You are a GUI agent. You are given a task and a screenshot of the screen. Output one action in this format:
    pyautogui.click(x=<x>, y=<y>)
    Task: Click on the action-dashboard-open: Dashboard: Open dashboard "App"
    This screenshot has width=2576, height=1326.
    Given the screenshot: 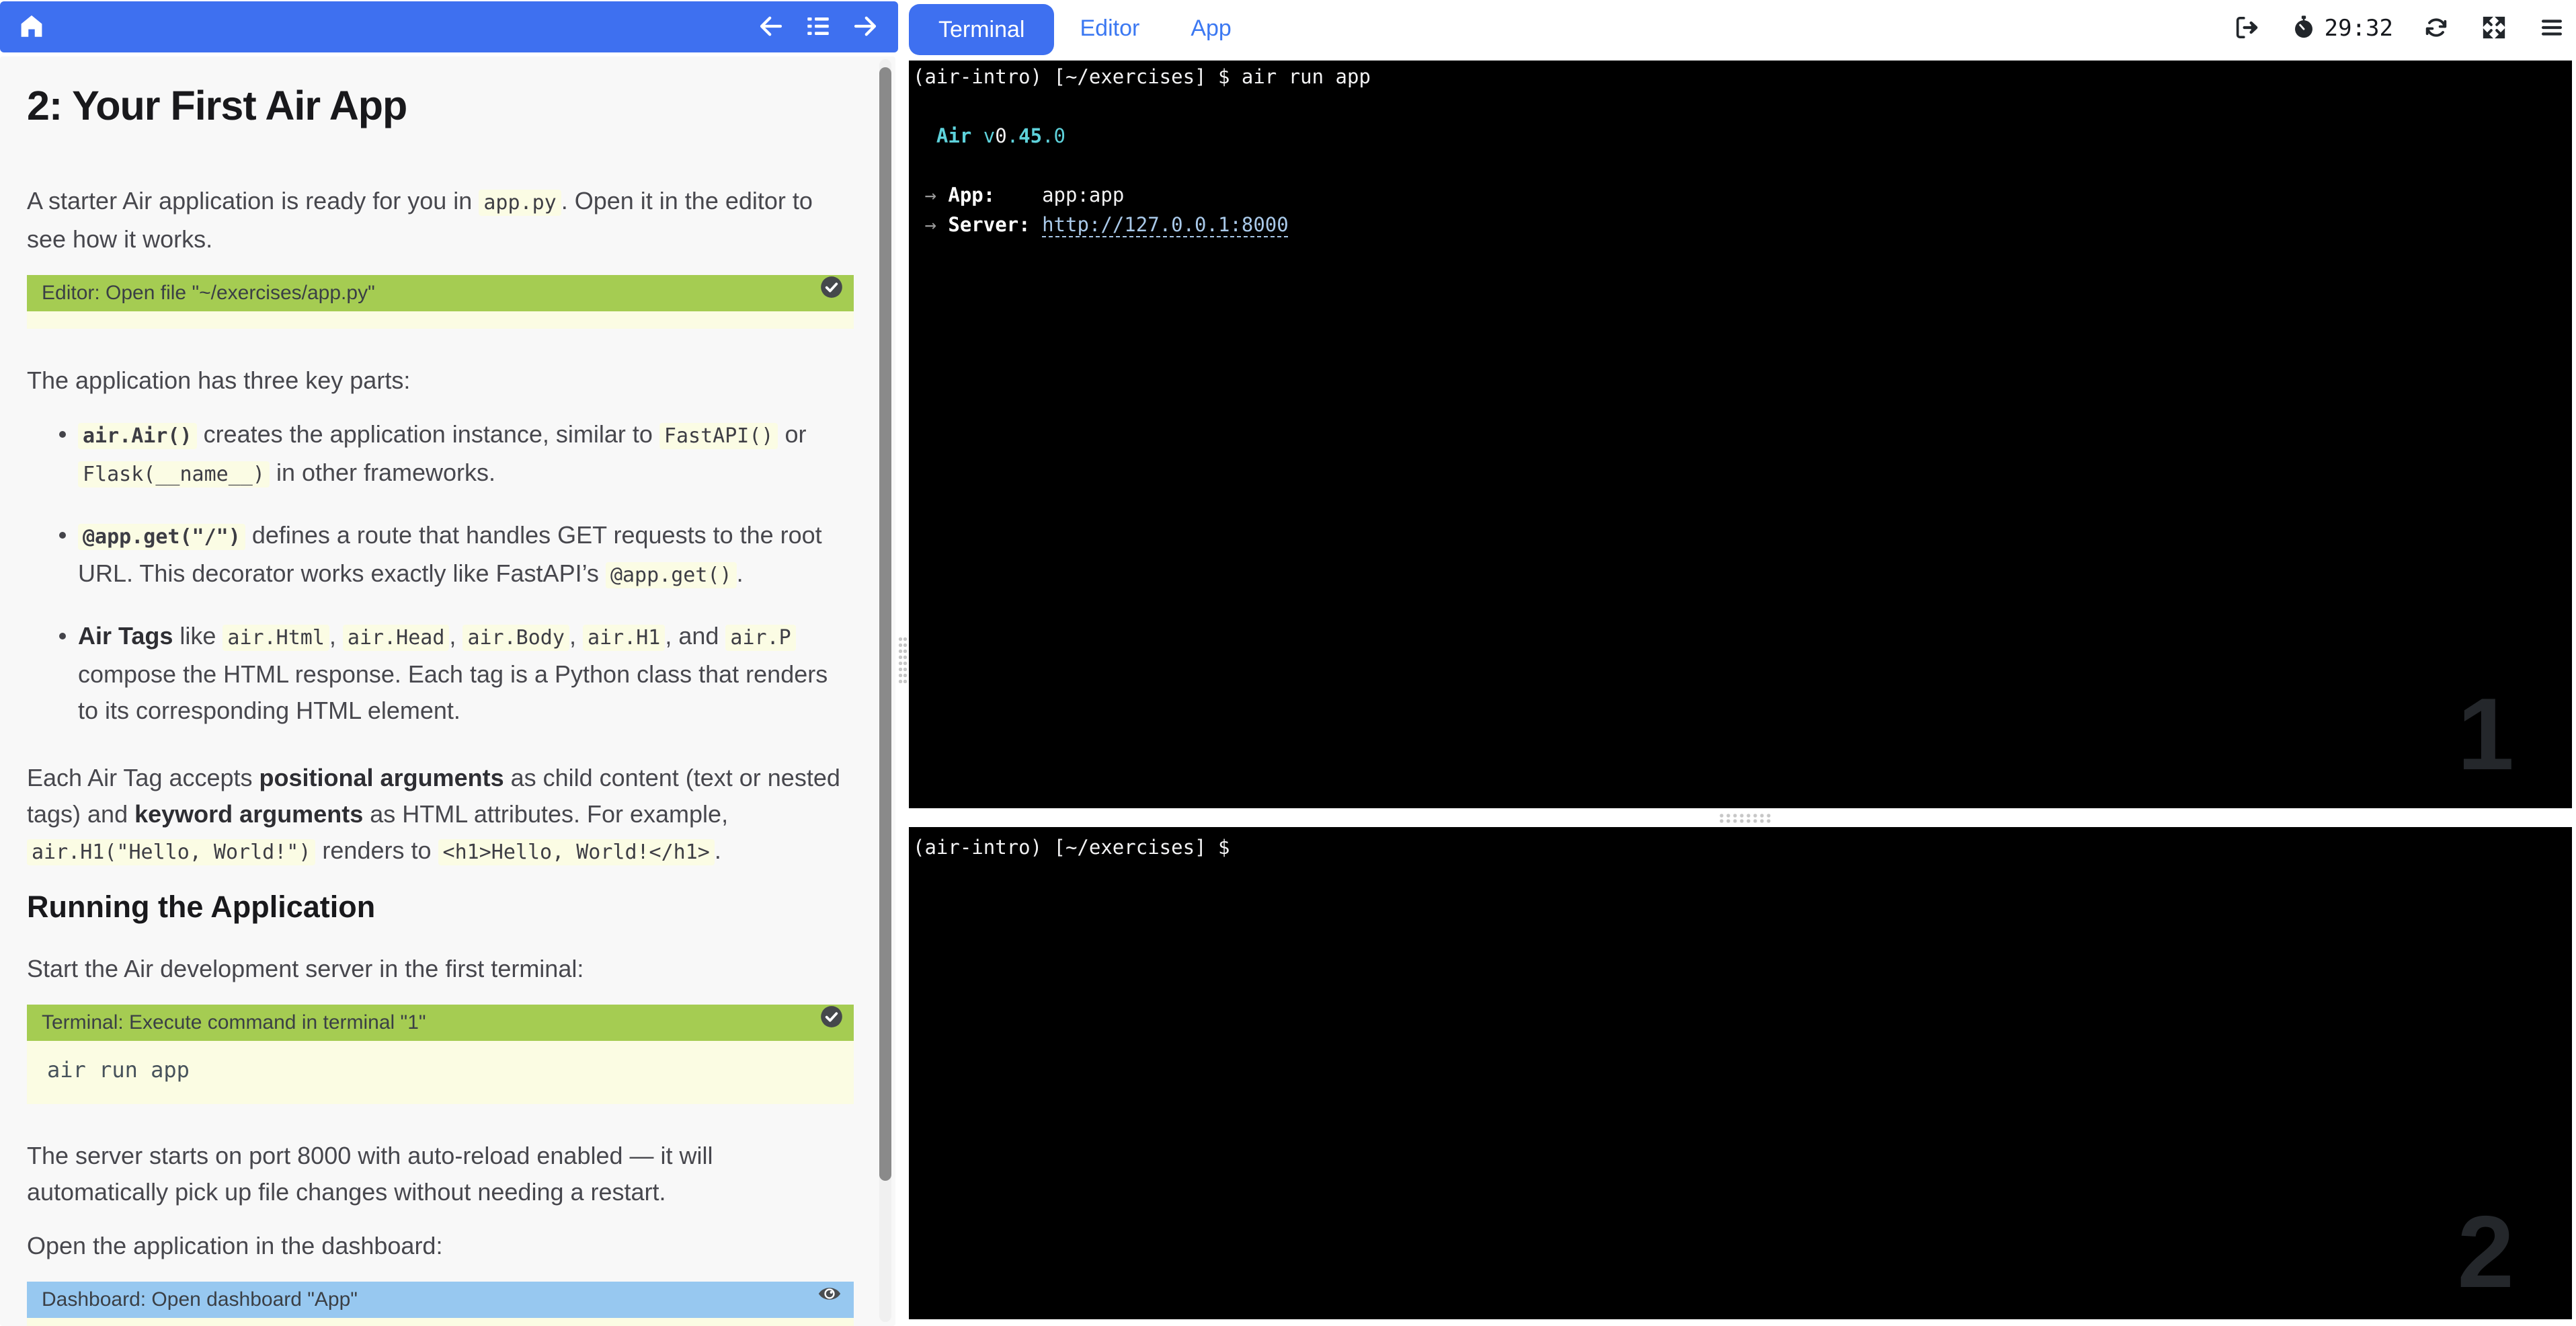 What is the action you would take?
    pyautogui.click(x=440, y=1304)
    